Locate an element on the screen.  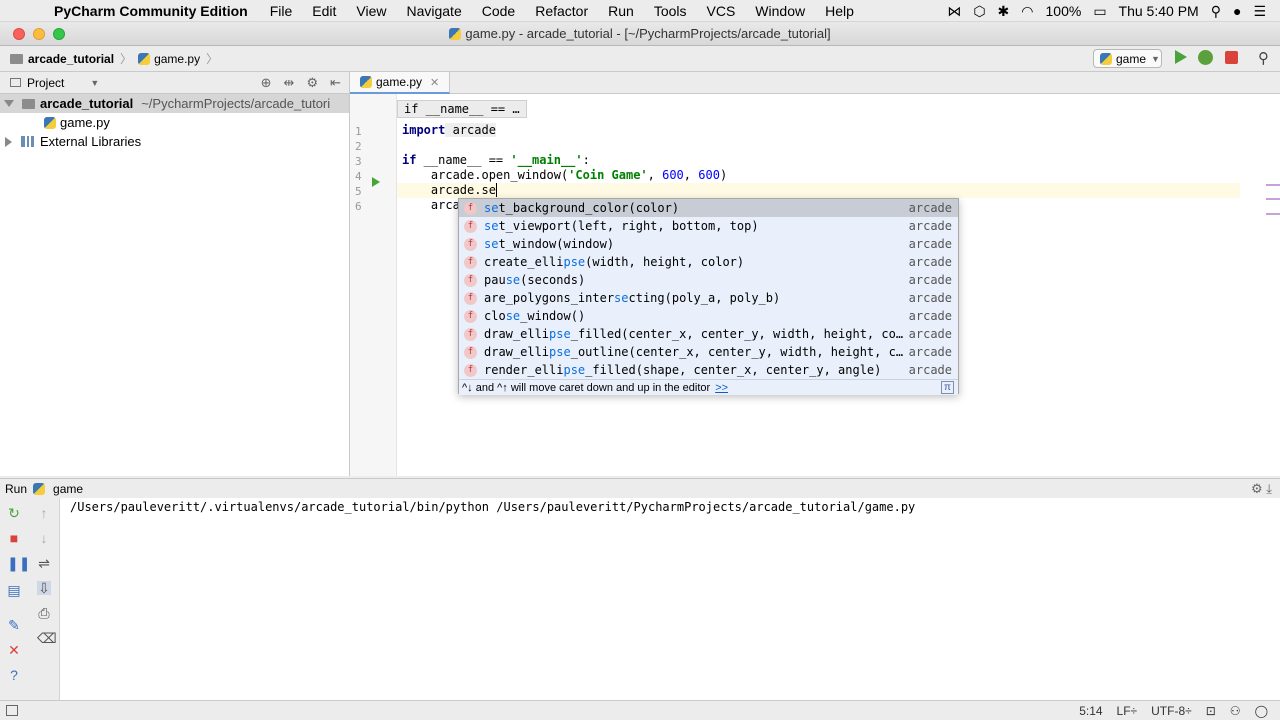
menu-help: Help is located at coordinates (839, 11).